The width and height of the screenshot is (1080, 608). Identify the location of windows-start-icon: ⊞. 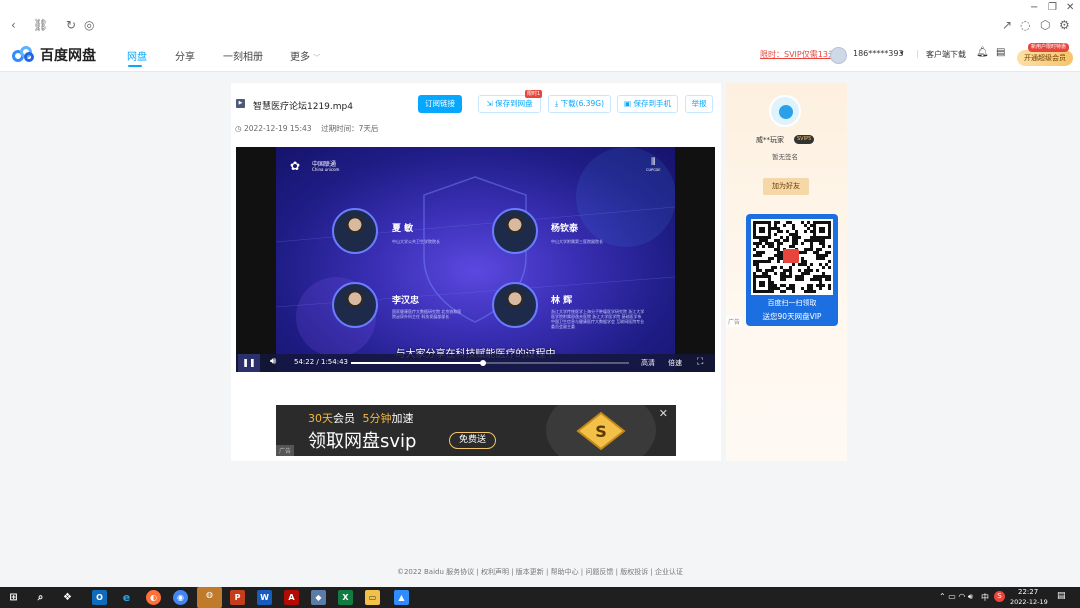
(13, 597).